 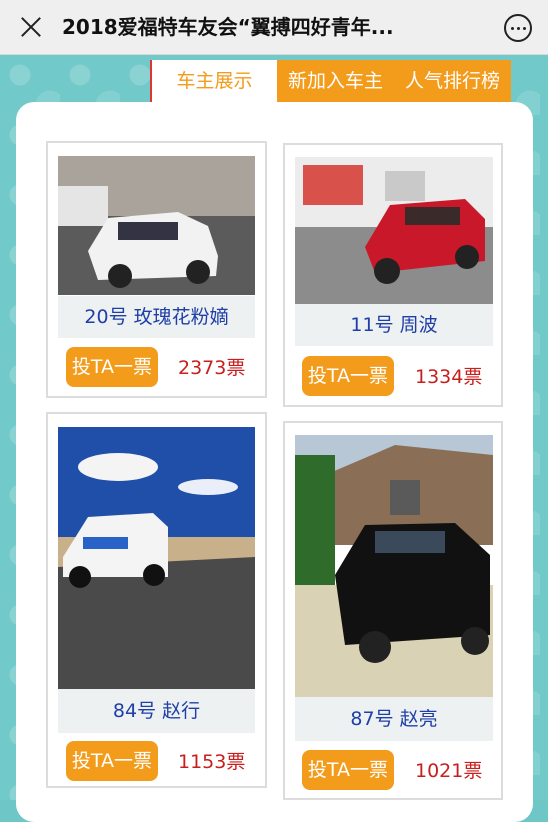 What do you see at coordinates (336, 81) in the screenshot?
I see `tab-new-owners: 新加入车主` at bounding box center [336, 81].